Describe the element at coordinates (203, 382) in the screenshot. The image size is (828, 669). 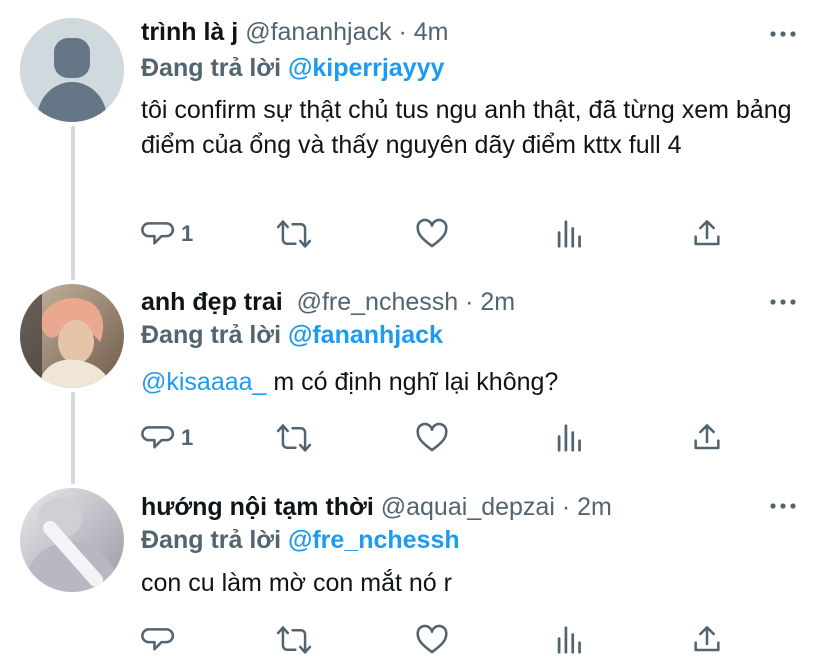
I see `tweet-mention: @kisaaaa_` at that location.